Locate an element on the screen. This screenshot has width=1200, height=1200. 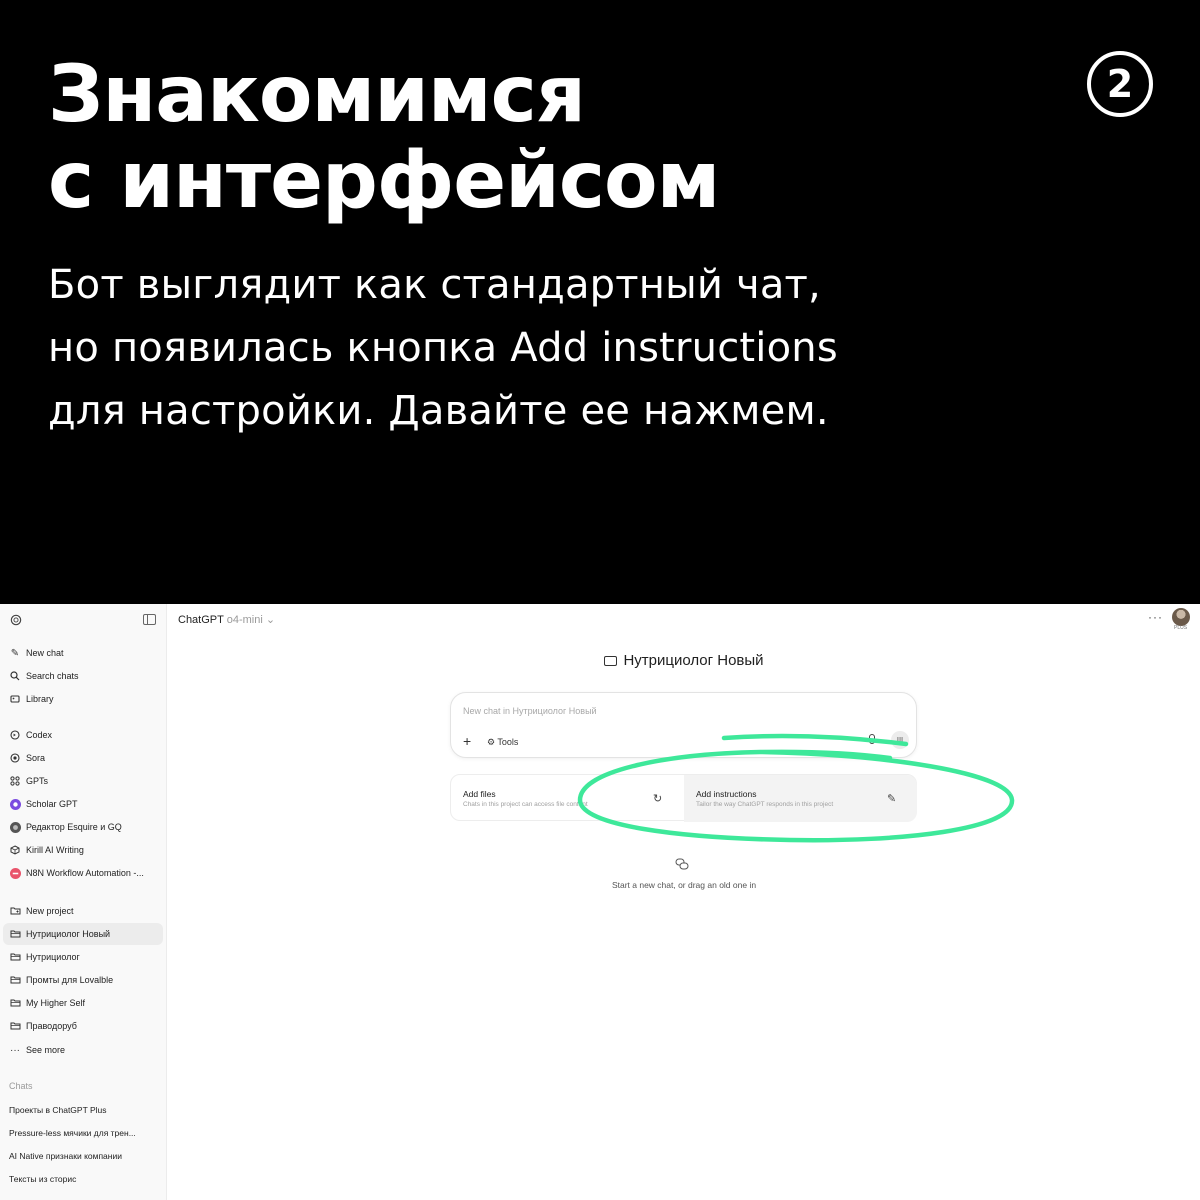
description-line-1: Бот выглядит как стандартный чат, is located at coordinates (434, 285).